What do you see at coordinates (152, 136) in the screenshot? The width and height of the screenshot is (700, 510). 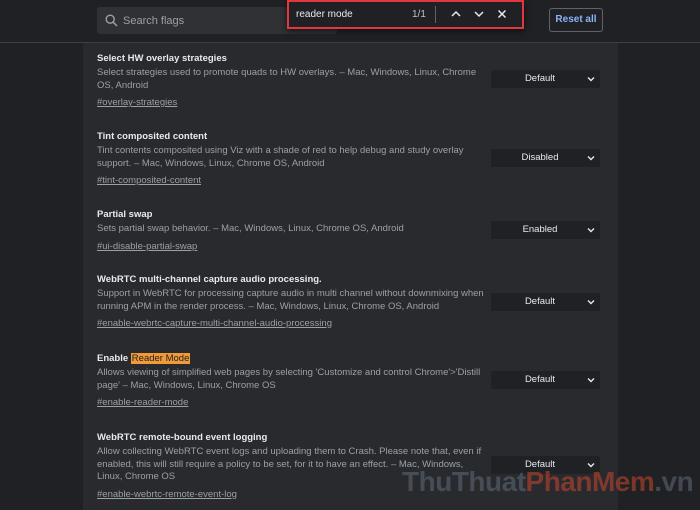 I see `flag-title: Tint composited content` at bounding box center [152, 136].